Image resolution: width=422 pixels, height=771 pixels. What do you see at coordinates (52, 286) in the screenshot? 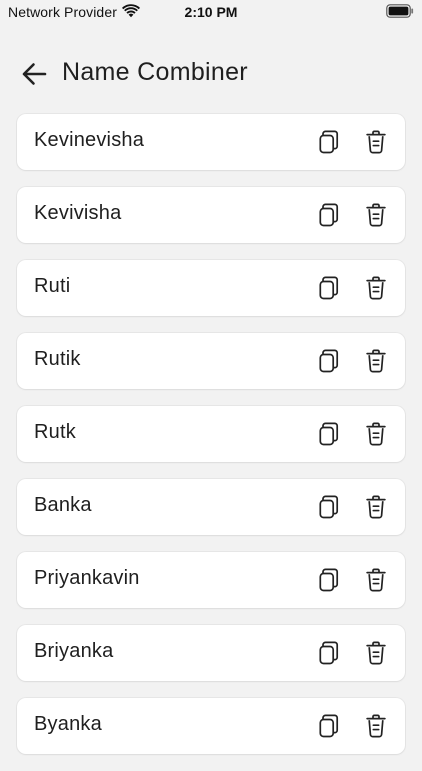
I see `combined-name-label: Ruti` at bounding box center [52, 286].